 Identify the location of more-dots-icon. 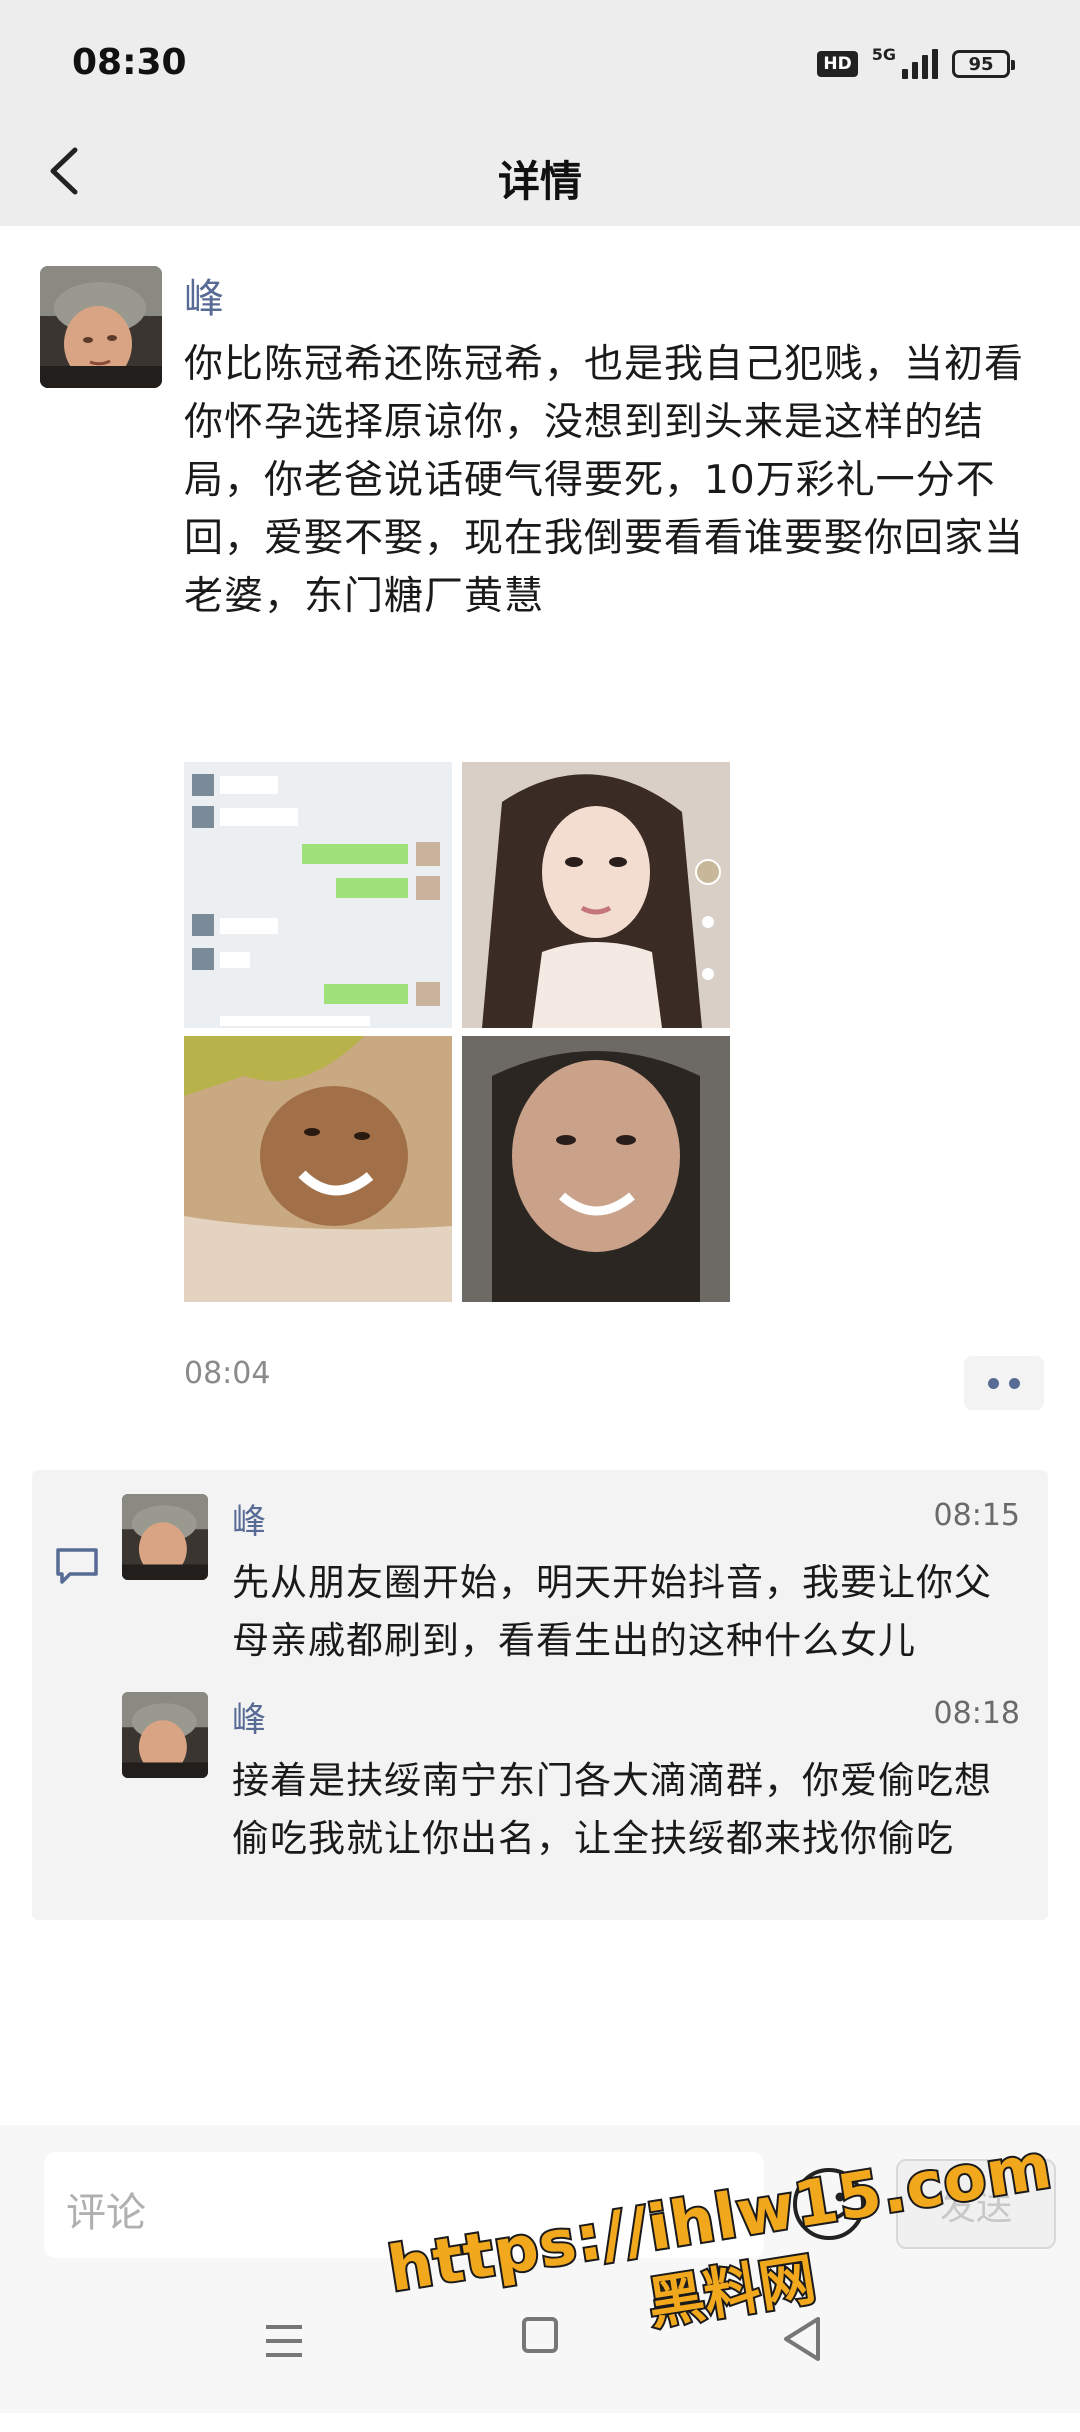
(993, 1383).